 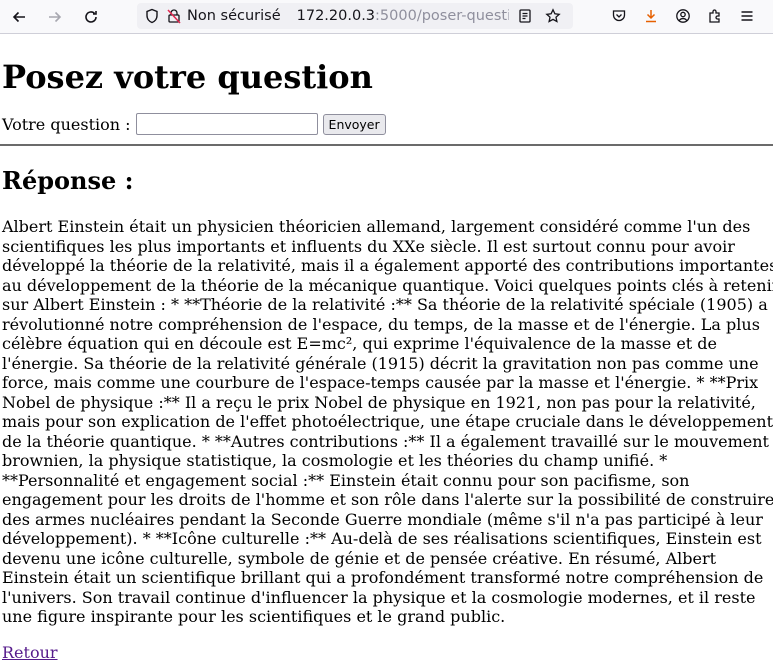 I want to click on insecure-lock-icon, so click(x=174, y=16).